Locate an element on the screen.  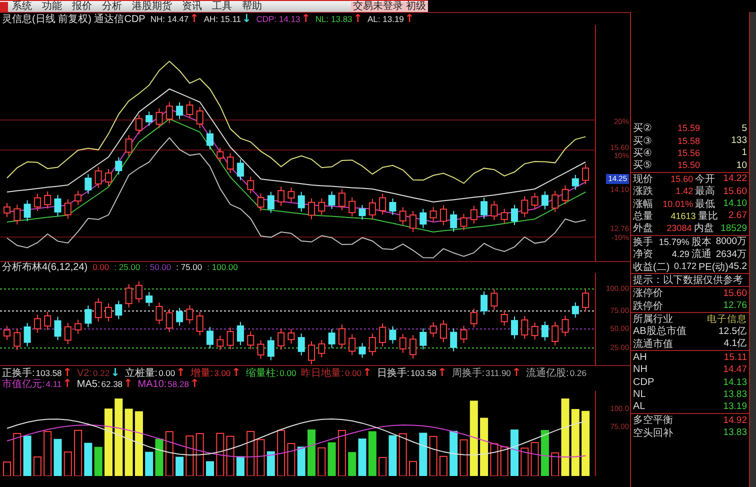
info-value: 15.11 is located at coordinates (735, 357).